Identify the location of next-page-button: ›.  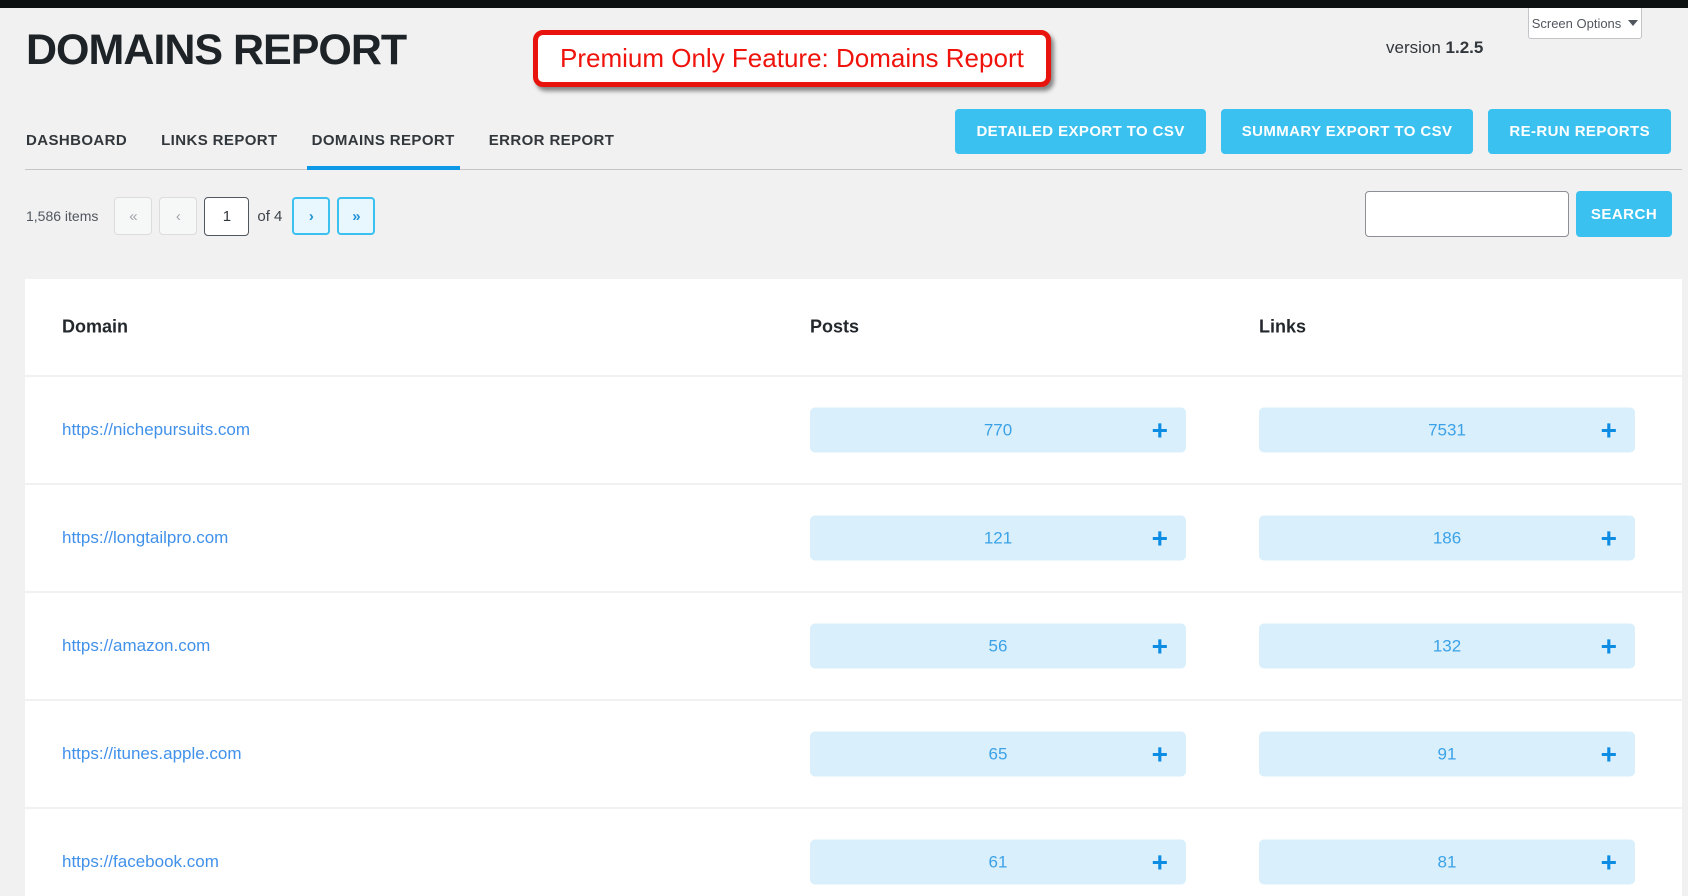
(311, 216).